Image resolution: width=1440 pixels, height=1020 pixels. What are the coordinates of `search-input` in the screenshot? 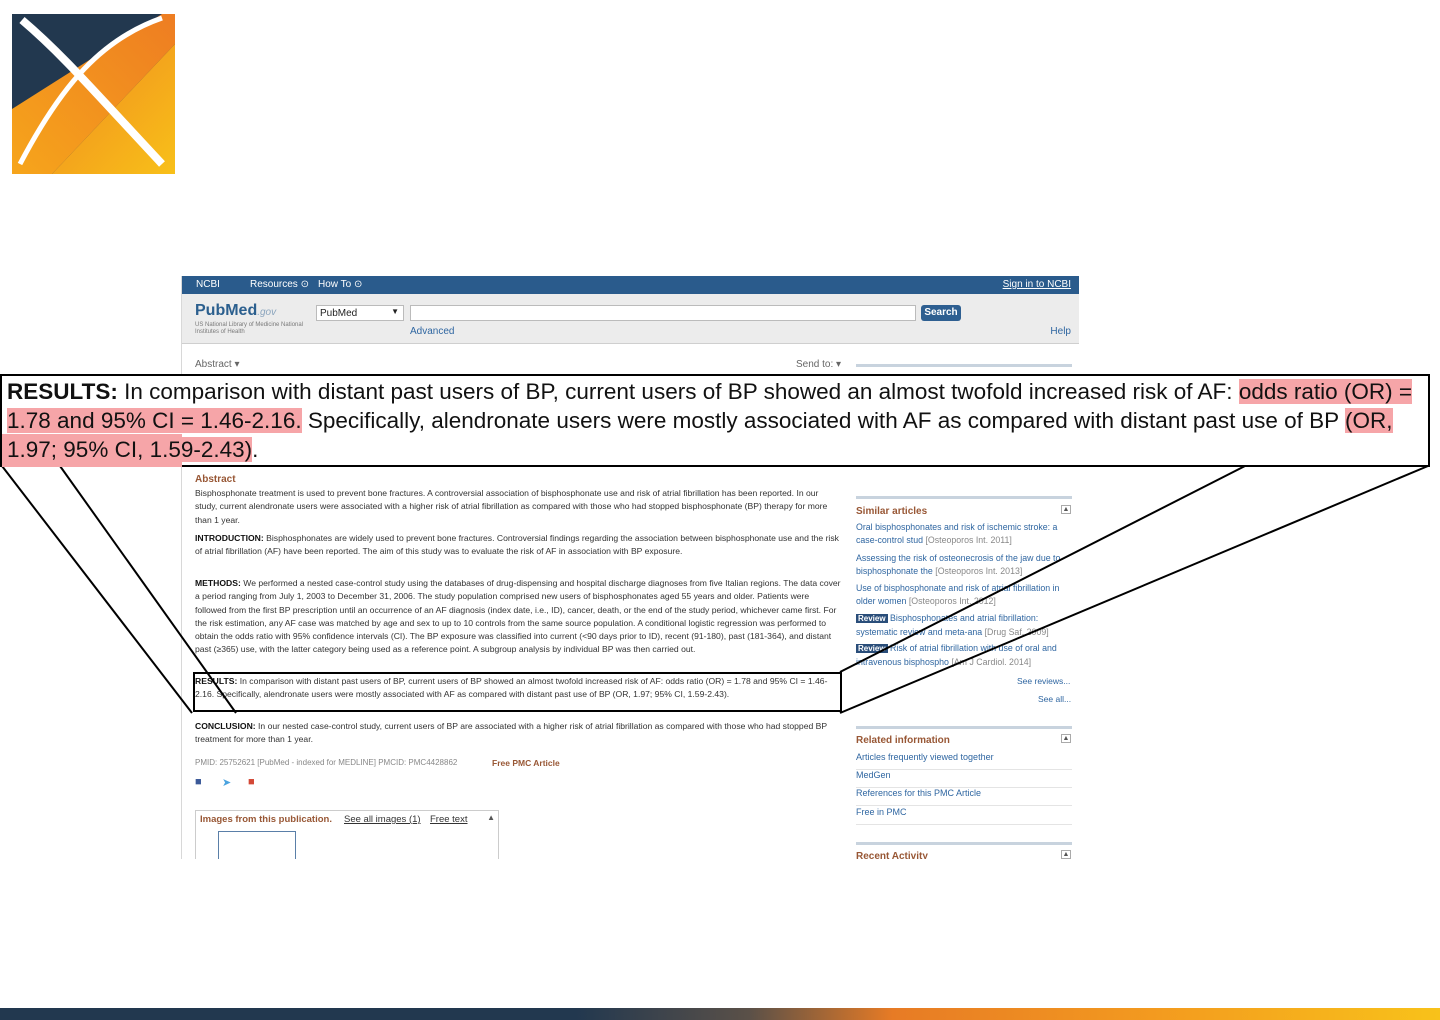 It's located at (663, 313).